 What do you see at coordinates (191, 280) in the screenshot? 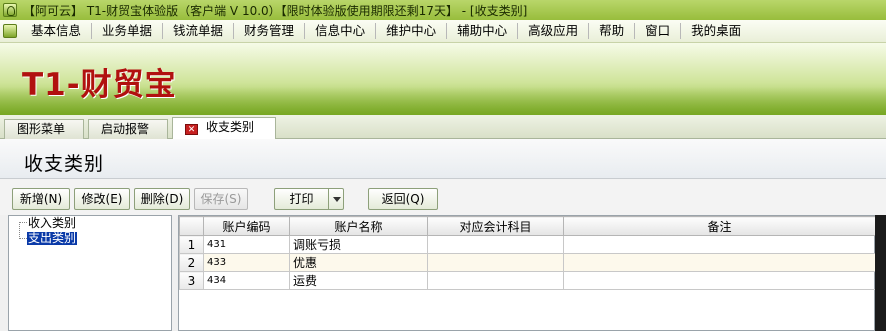
I see `row-number: 3` at bounding box center [191, 280].